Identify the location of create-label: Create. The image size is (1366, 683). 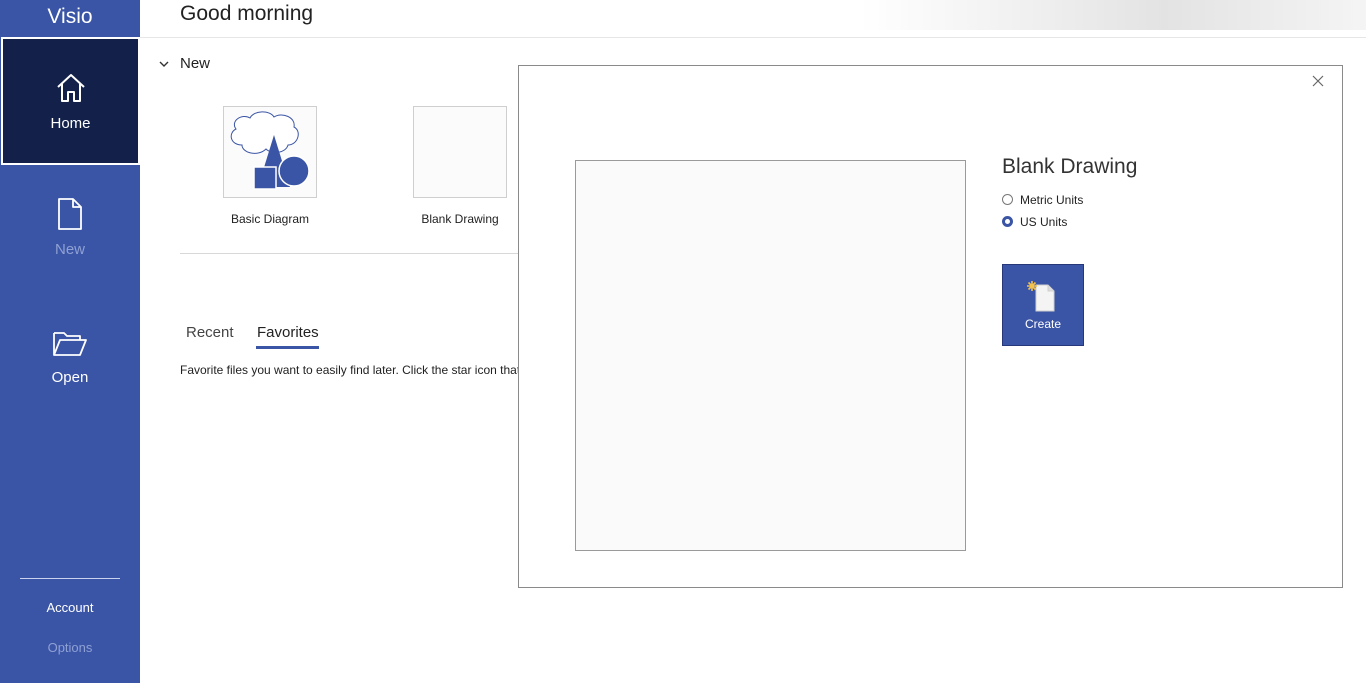
(1043, 324).